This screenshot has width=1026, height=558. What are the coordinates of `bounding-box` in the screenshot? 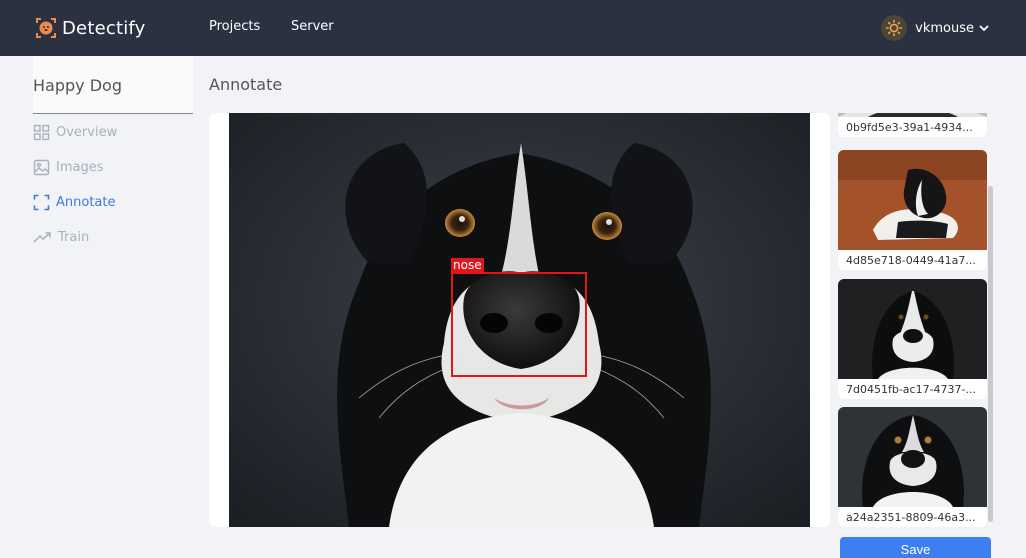 It's located at (519, 324).